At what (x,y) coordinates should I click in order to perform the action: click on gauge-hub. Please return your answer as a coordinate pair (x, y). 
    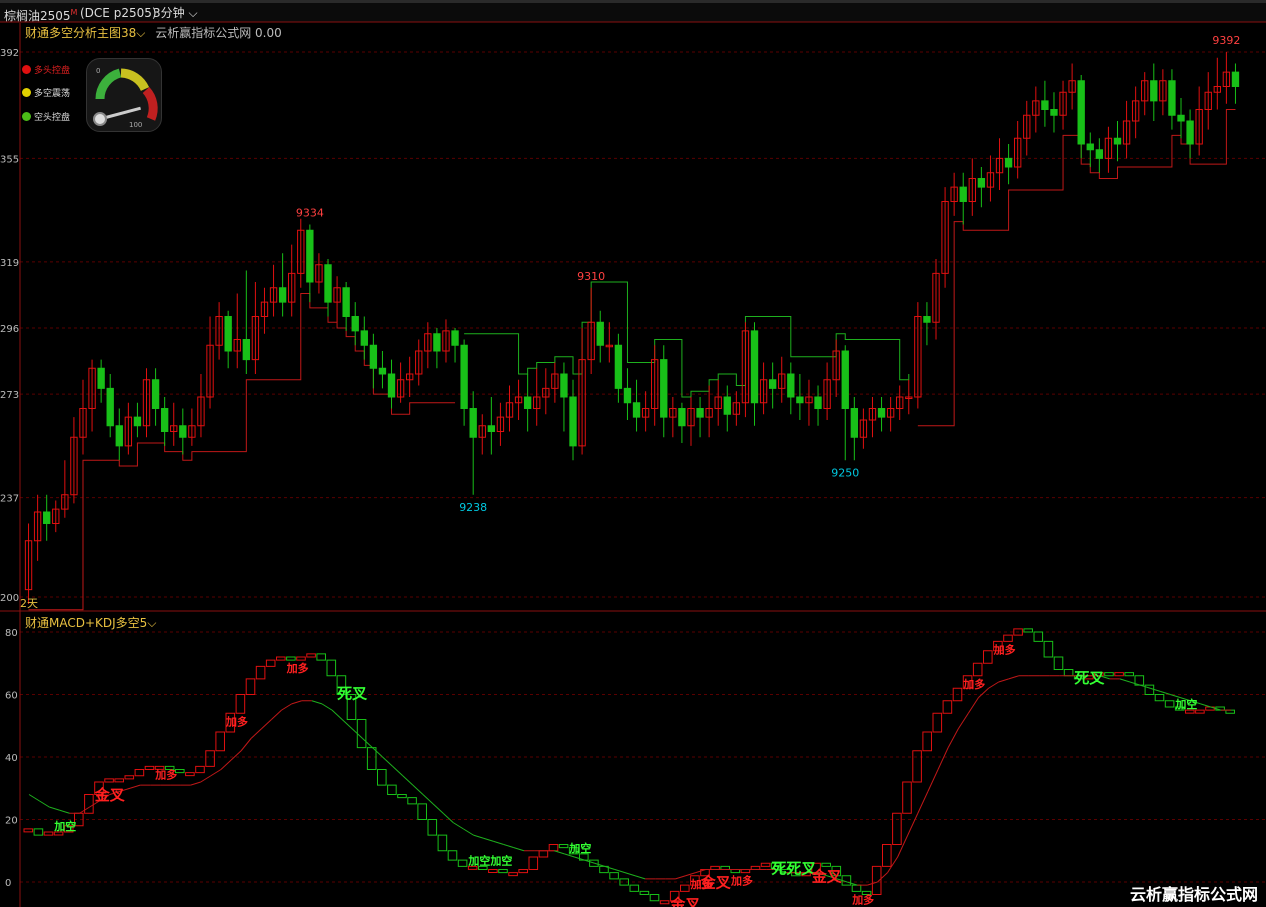
    Looking at the image, I should click on (100, 119).